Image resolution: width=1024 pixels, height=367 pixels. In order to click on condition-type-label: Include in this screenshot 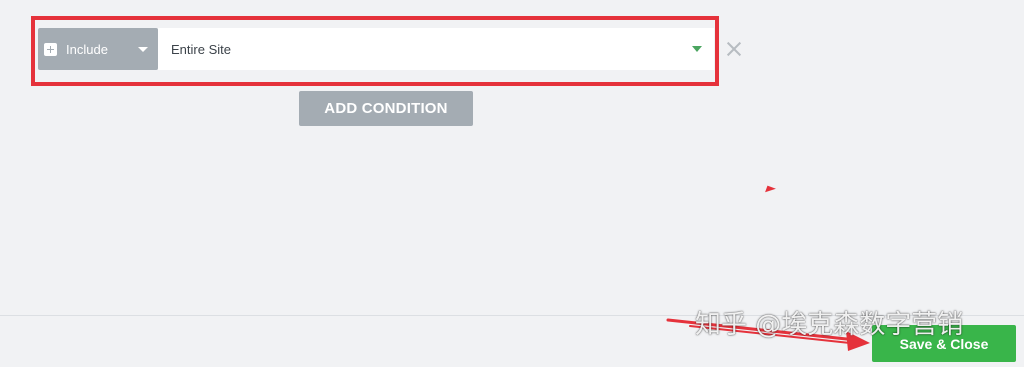, I will do `click(87, 49)`.